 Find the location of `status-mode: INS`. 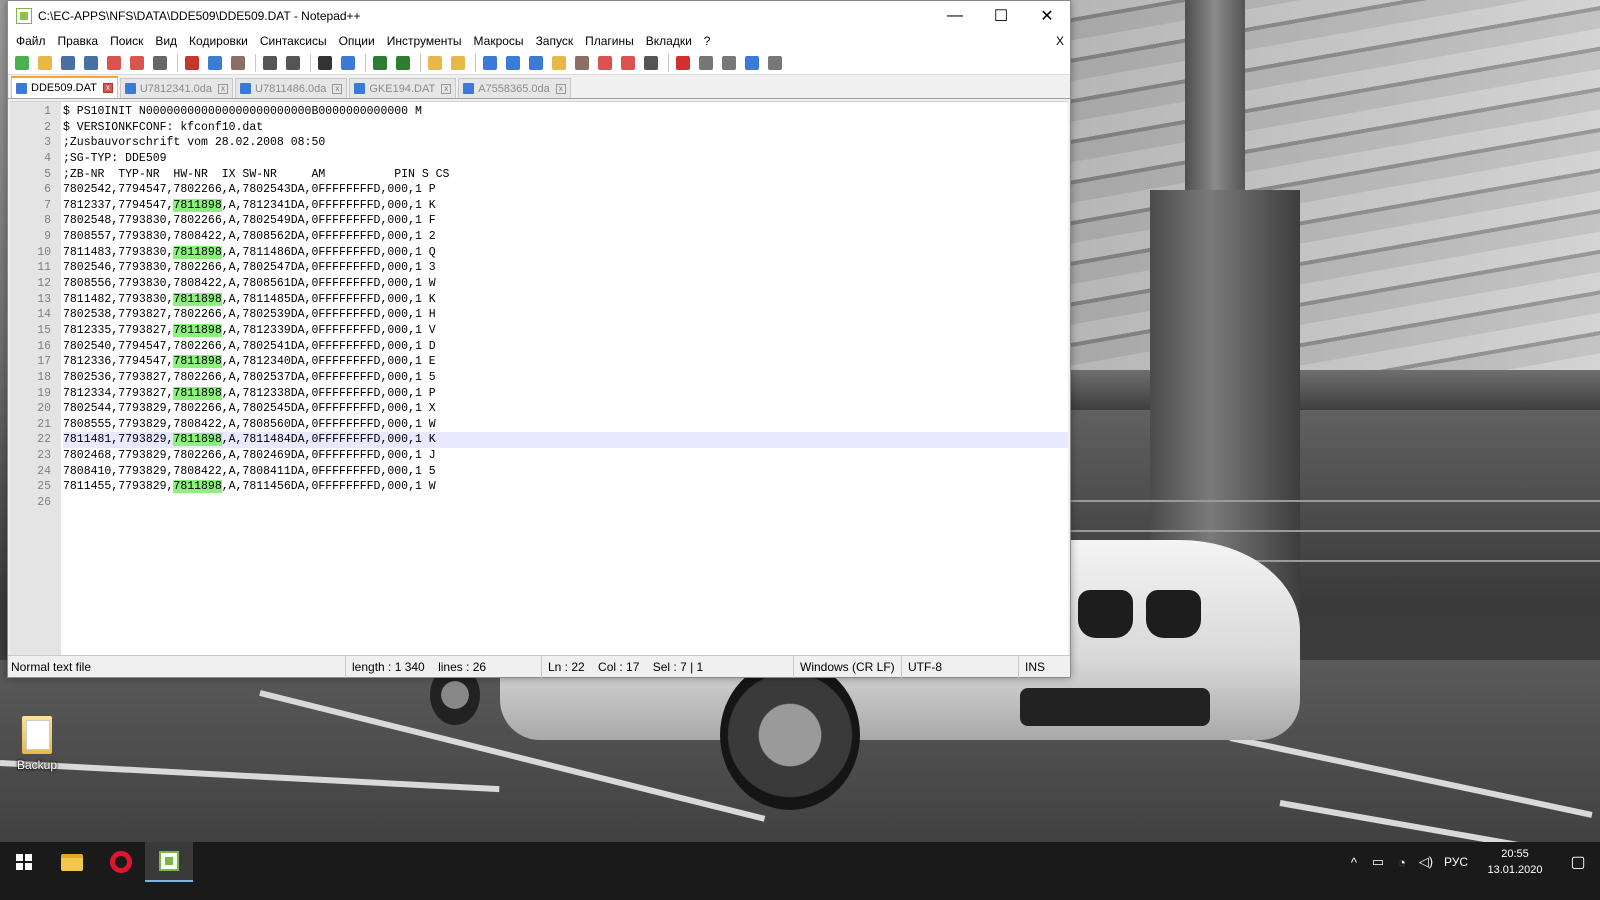

status-mode: INS is located at coordinates (1043, 667).